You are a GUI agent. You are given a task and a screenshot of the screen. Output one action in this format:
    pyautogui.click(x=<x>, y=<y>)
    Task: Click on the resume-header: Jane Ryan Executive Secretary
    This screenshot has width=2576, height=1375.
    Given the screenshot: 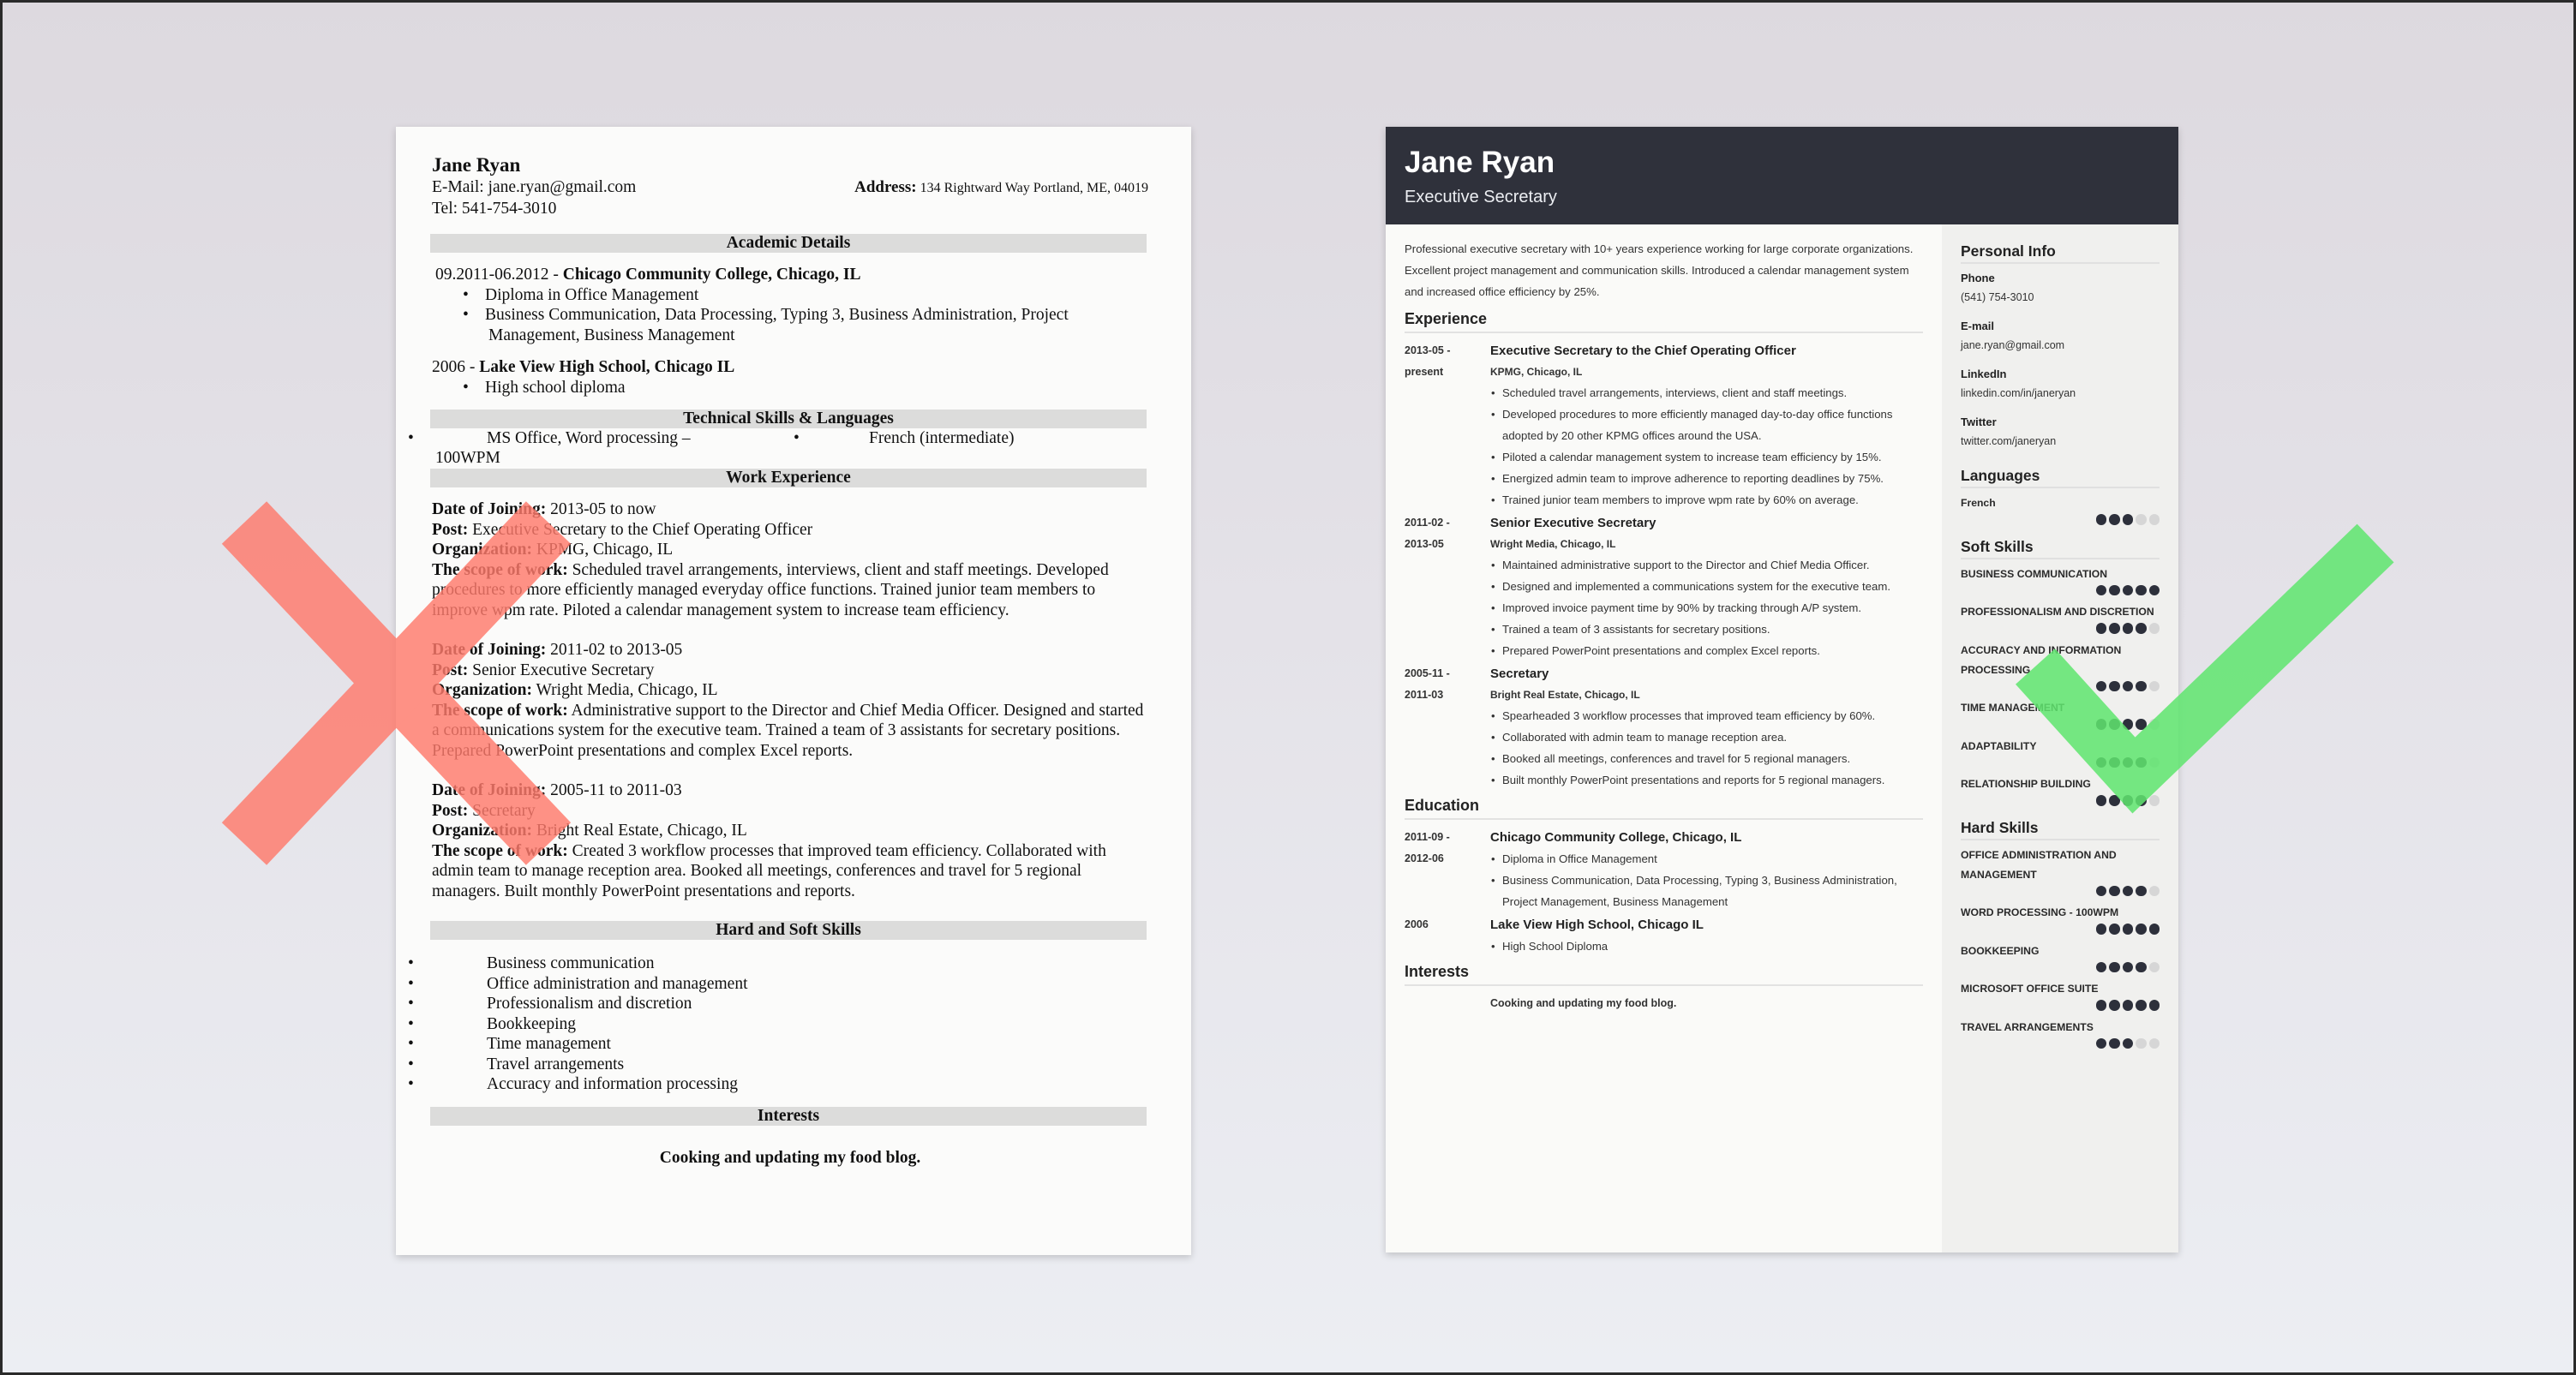 What is the action you would take?
    pyautogui.click(x=1782, y=175)
    